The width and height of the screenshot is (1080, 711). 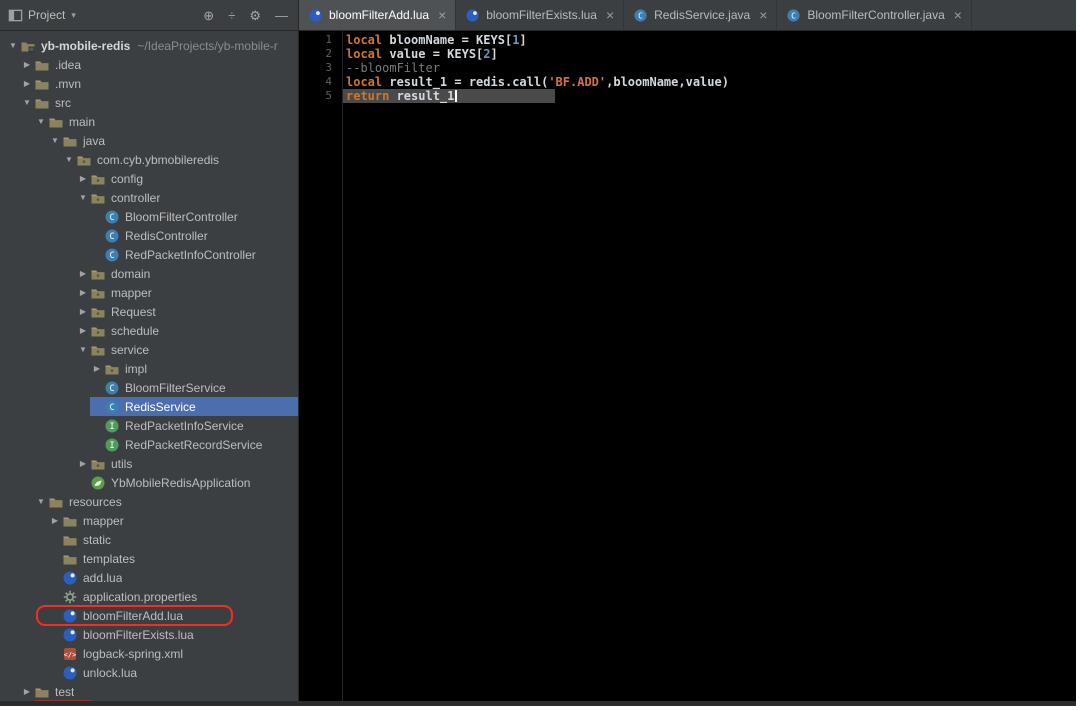 What do you see at coordinates (149, 330) in the screenshot?
I see `tree-item-schedule: ▶ schedule` at bounding box center [149, 330].